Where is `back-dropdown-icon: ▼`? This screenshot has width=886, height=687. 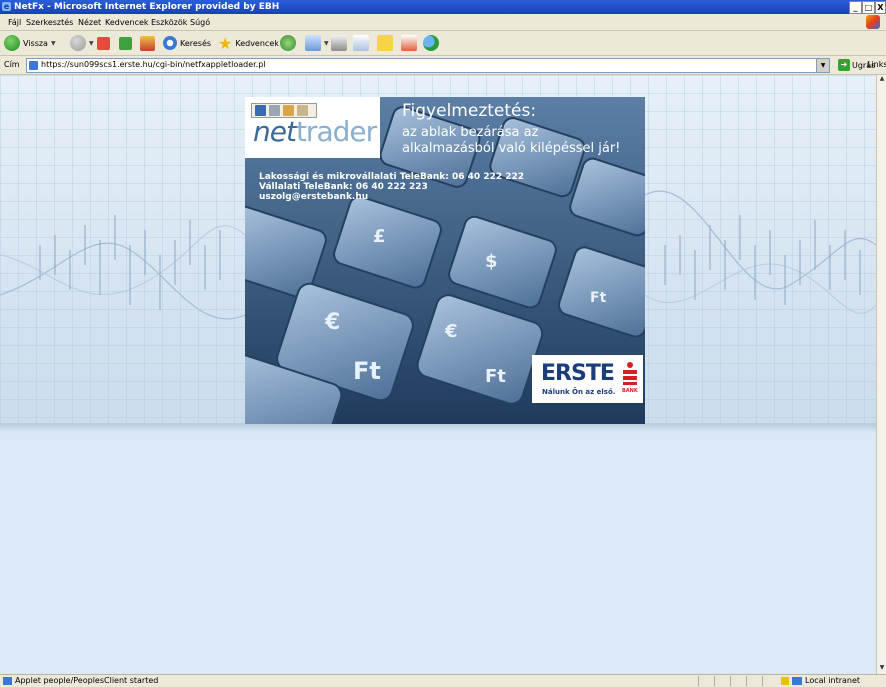 back-dropdown-icon: ▼ is located at coordinates (53, 43).